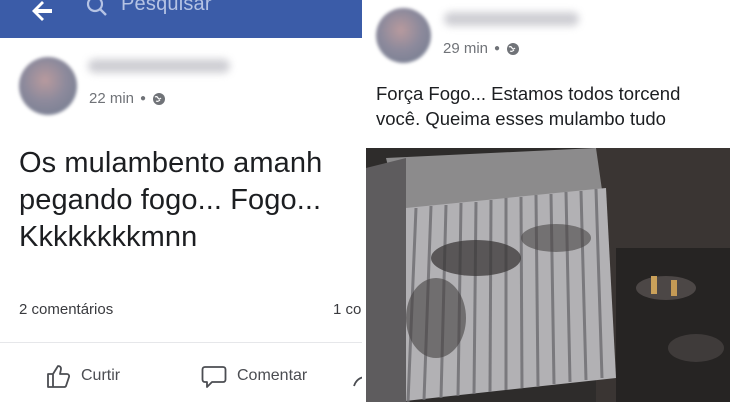 The width and height of the screenshot is (730, 402). What do you see at coordinates (521, 118) in the screenshot?
I see `post-text-line: você. Queima esses mulambo tudo` at bounding box center [521, 118].